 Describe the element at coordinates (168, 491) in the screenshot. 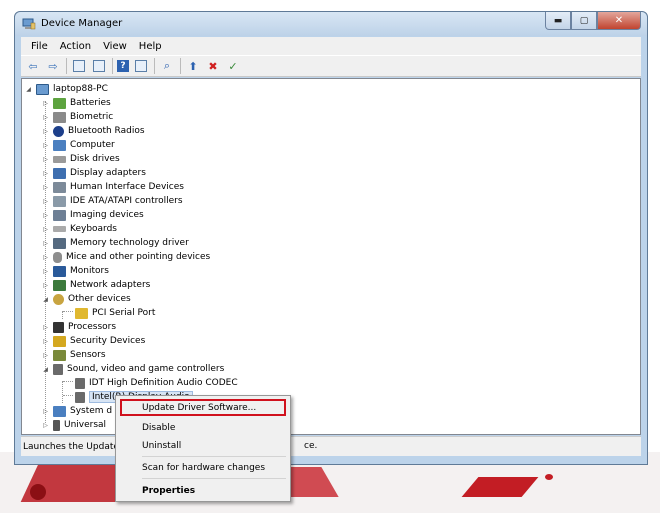

I see `properties-menu-item: Properties` at that location.